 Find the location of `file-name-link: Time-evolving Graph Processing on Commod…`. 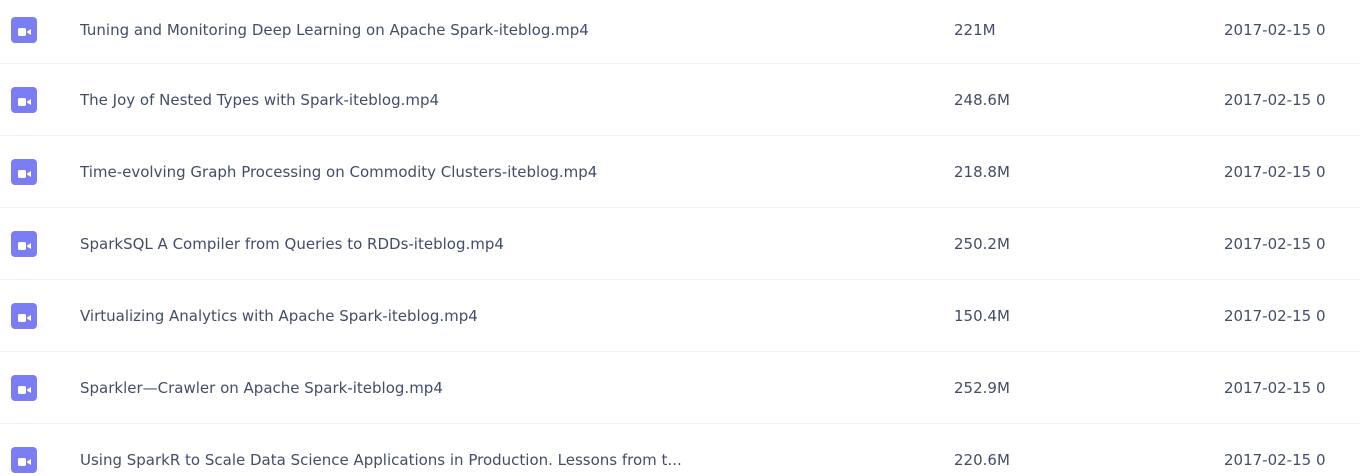

file-name-link: Time-evolving Graph Processing on Commod… is located at coordinates (338, 172).